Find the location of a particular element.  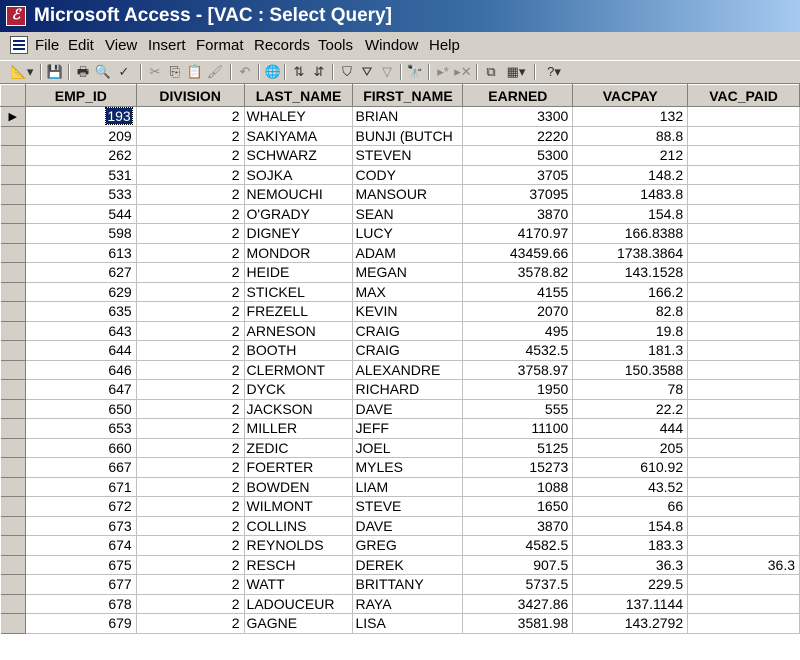

cell-last-name: WILMONT is located at coordinates (299, 506).